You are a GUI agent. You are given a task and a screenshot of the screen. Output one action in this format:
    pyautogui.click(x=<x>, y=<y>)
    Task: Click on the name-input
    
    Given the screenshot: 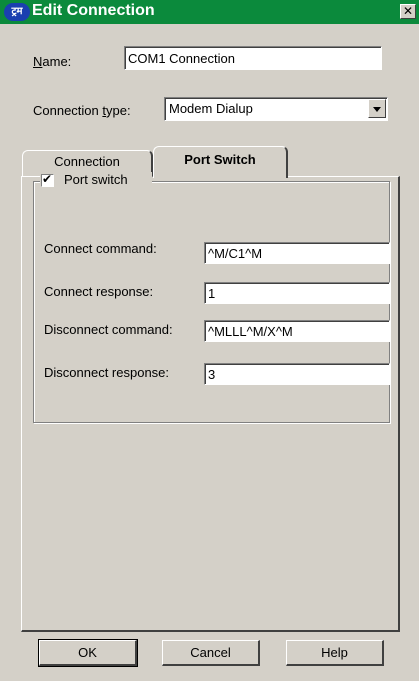 What is the action you would take?
    pyautogui.click(x=253, y=58)
    